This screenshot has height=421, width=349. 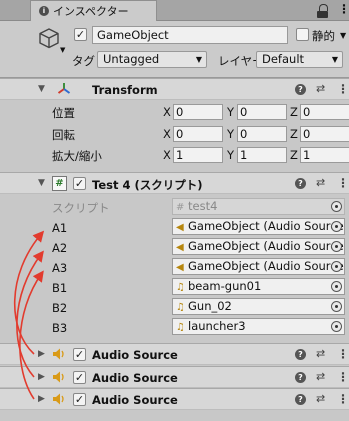 I want to click on audio-source-header-1: ▶ ✓ Audio Source ? ⇄ ⋮, so click(x=174, y=354).